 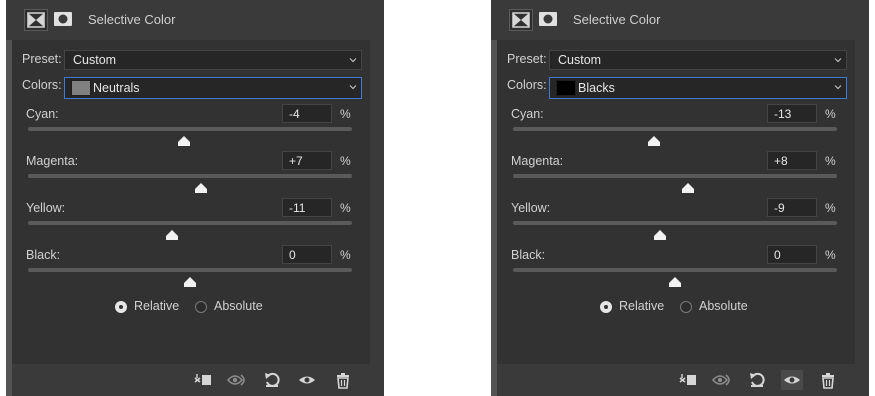 I want to click on colors-dropdown: Neutrals, so click(x=213, y=88).